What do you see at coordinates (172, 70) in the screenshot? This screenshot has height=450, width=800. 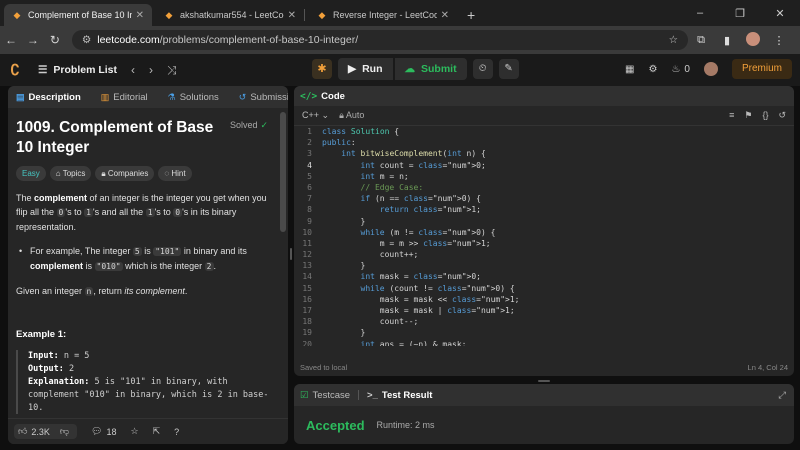 I see `shuffle-icon: ⤨` at bounding box center [172, 70].